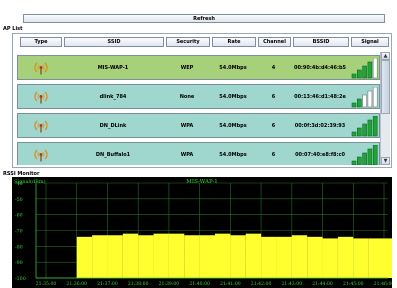 The height and width of the screenshot is (288, 397). Describe the element at coordinates (113, 68) in the screenshot. I see `ssid-cell: MIS-WAP-1` at that location.